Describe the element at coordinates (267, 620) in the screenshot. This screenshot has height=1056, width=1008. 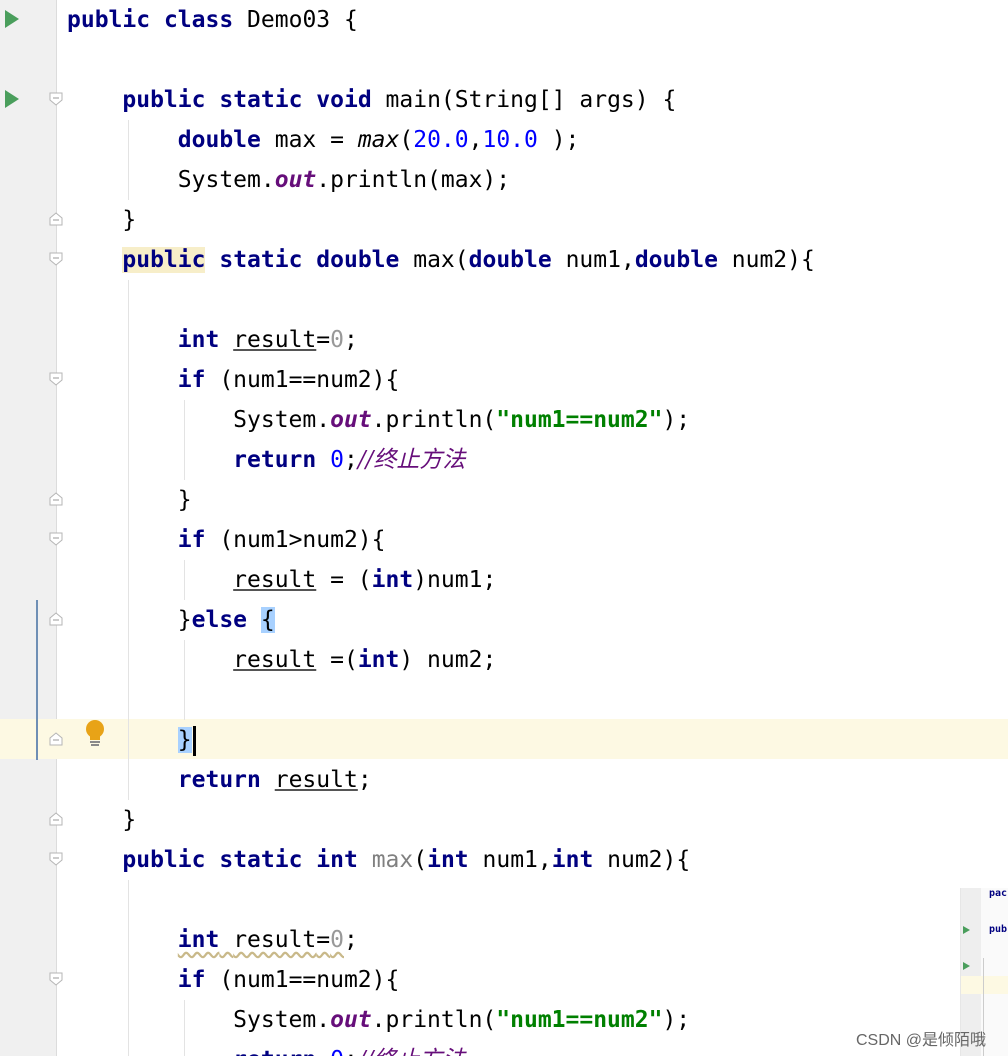
I see `brace-match: {` at that location.